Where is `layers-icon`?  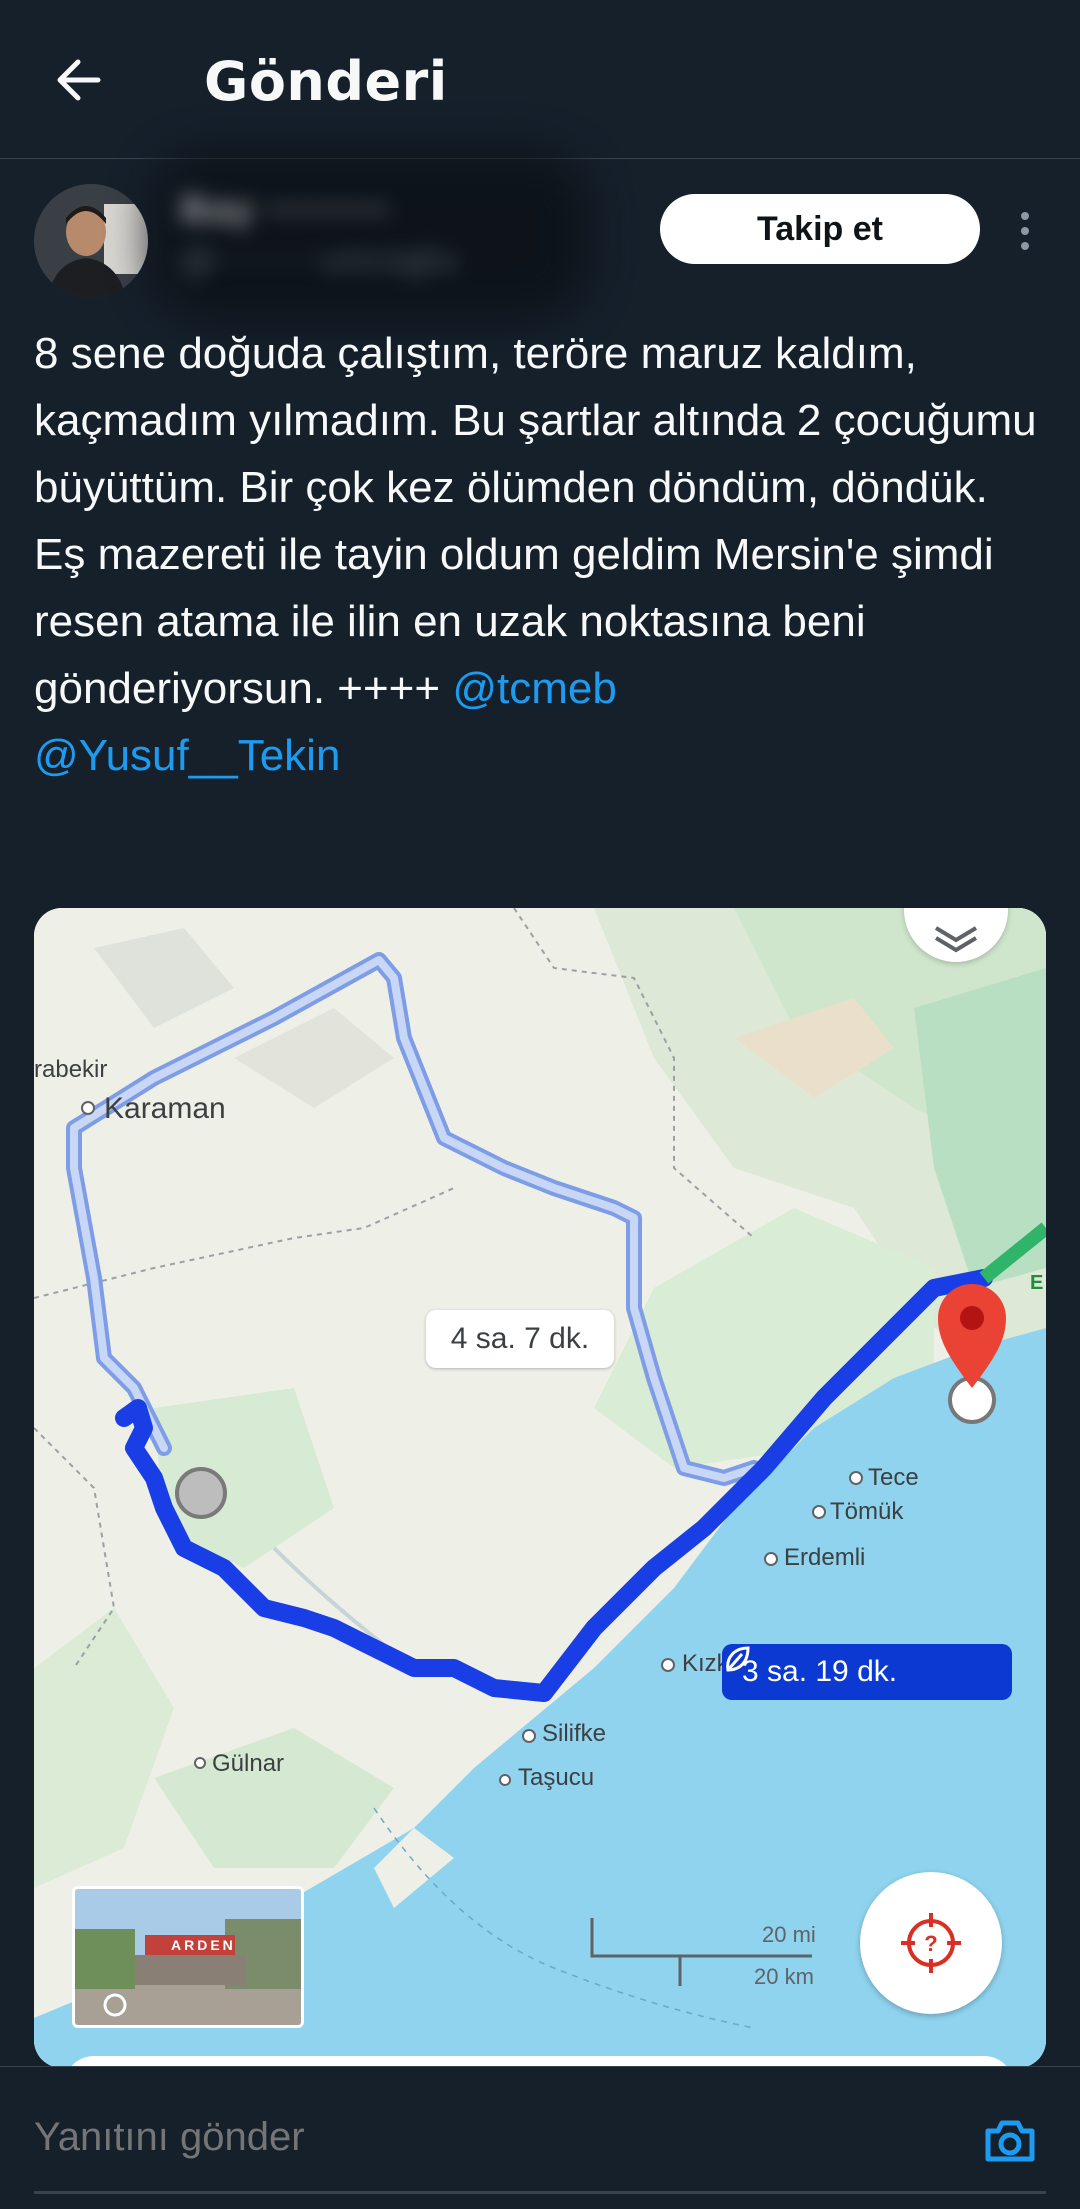 layers-icon is located at coordinates (956, 939).